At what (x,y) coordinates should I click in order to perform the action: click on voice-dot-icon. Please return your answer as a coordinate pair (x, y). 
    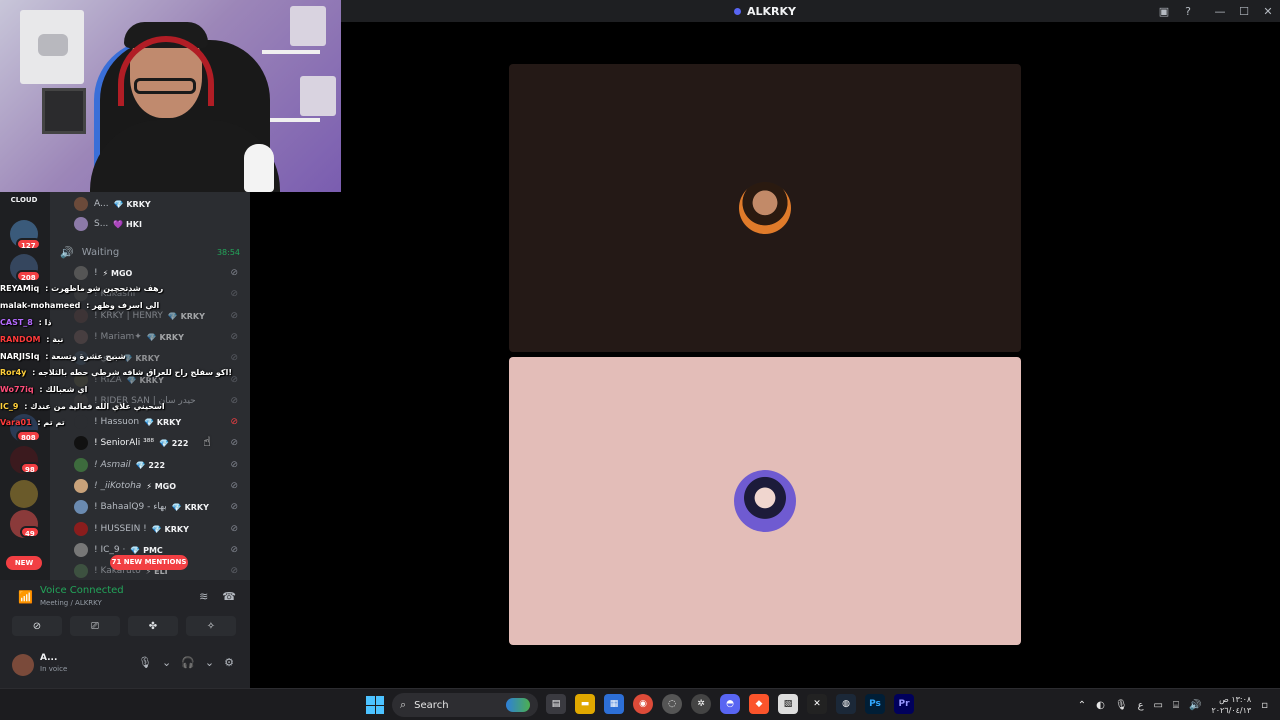
    Looking at the image, I should click on (737, 11).